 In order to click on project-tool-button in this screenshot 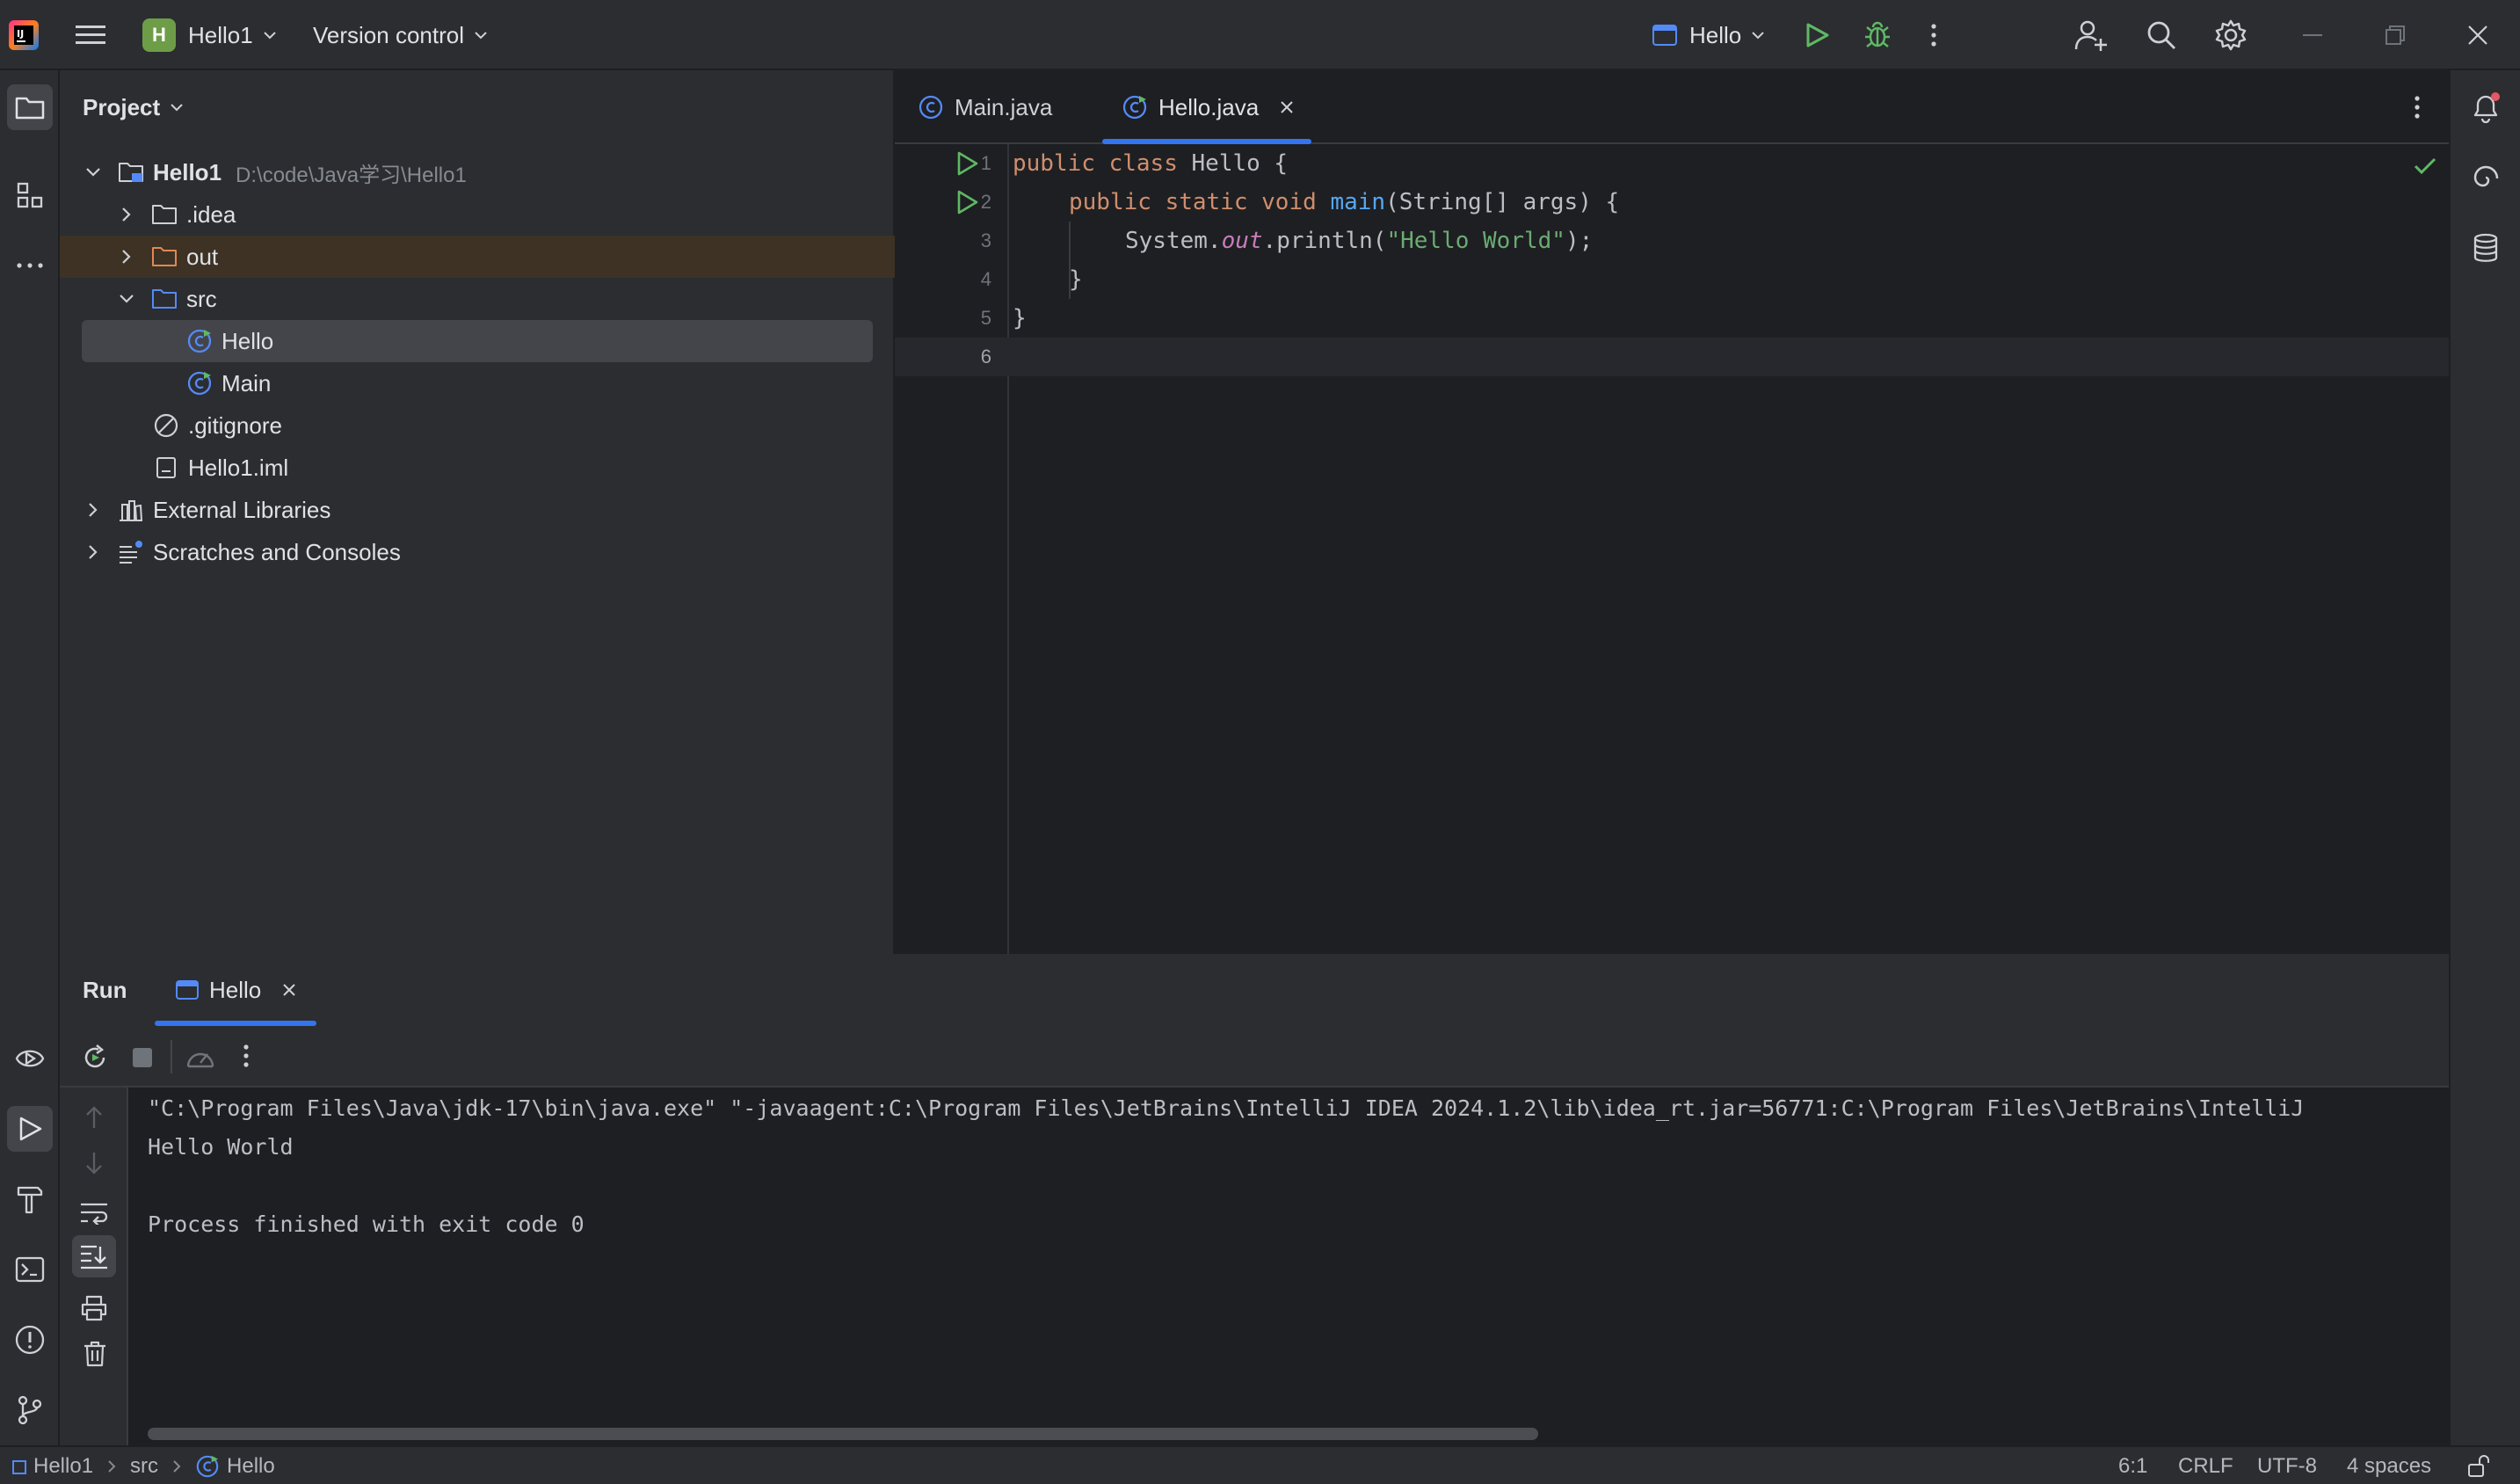, I will do `click(30, 107)`.